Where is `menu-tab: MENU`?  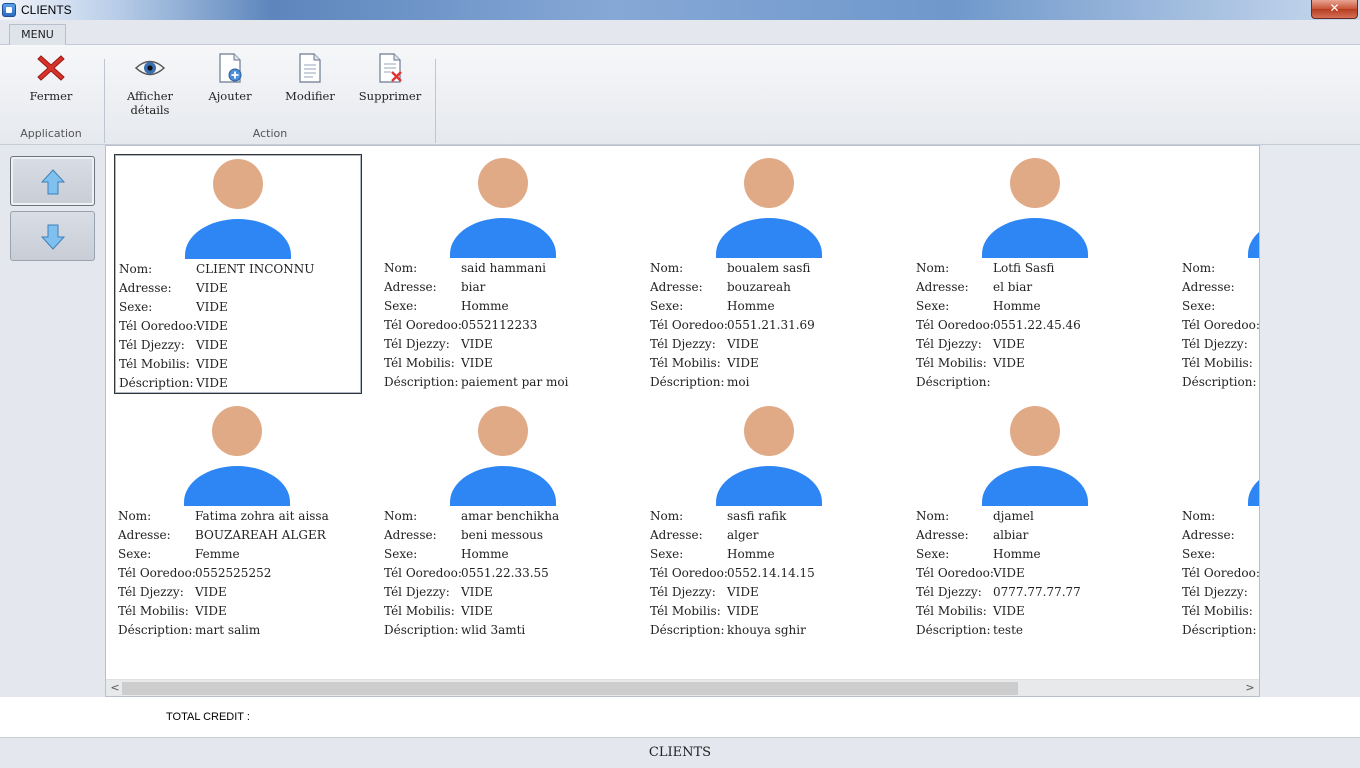 menu-tab: MENU is located at coordinates (37, 35).